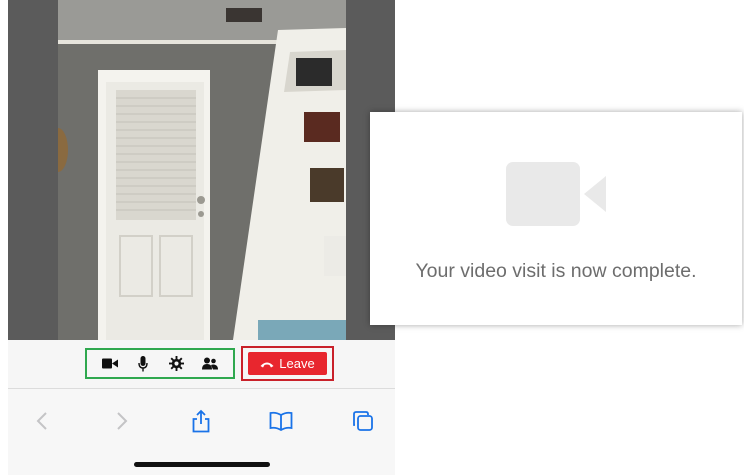 This screenshot has height=475, width=744. Describe the element at coordinates (297, 363) in the screenshot. I see `leave-label: Leave` at that location.